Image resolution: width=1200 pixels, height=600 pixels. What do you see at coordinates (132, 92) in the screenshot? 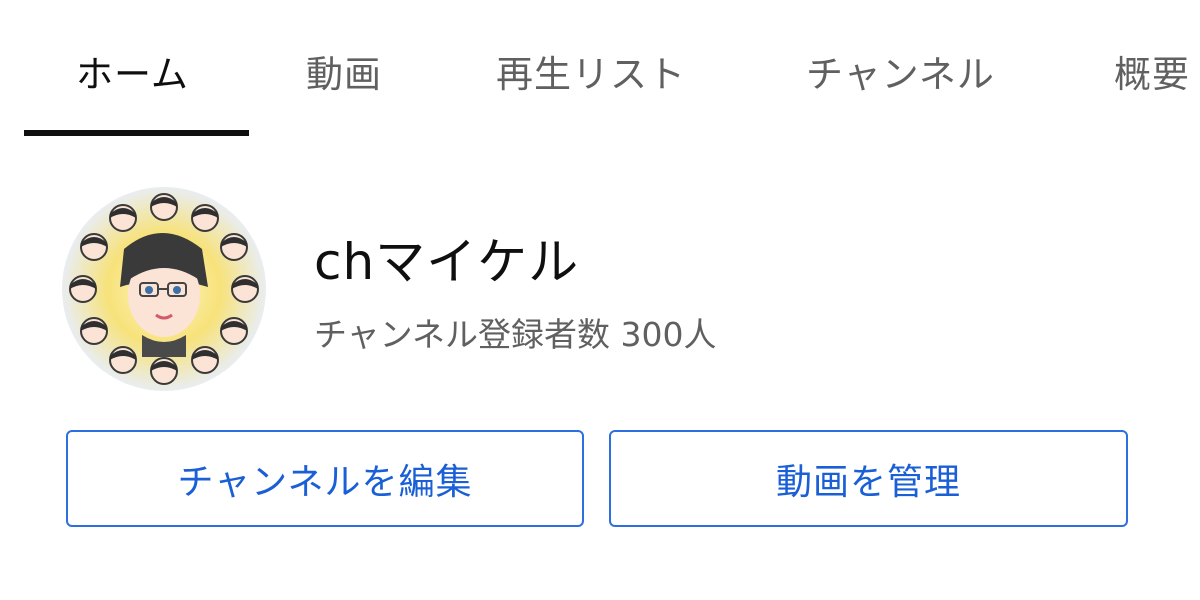
I see `tab-home: ホーム` at bounding box center [132, 92].